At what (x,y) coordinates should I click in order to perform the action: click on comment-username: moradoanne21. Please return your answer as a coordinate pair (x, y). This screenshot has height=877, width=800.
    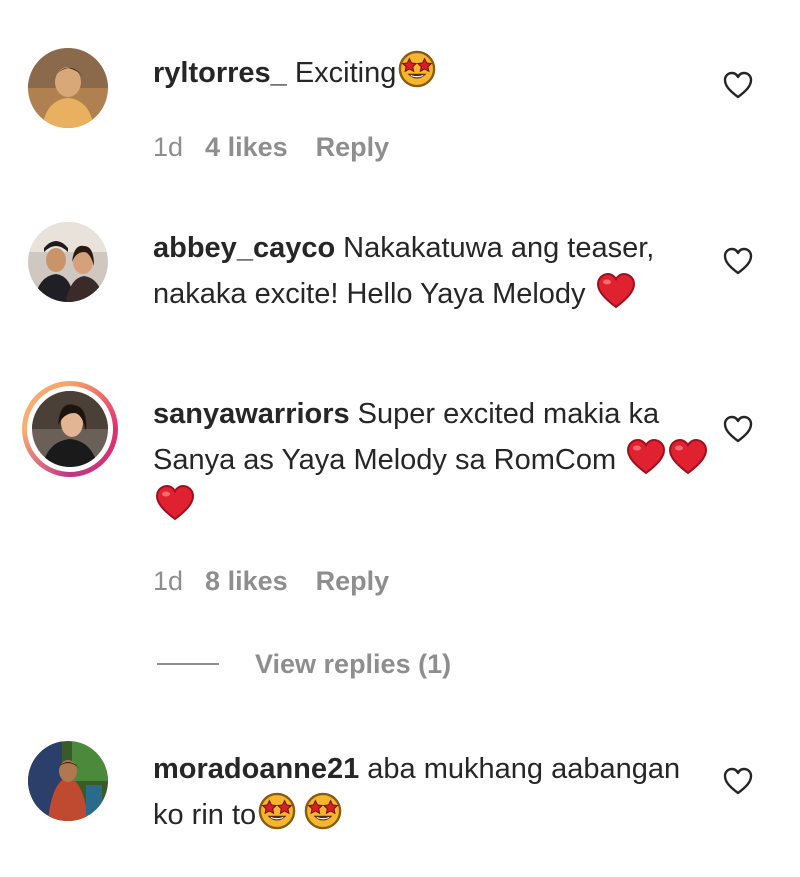
    Looking at the image, I should click on (256, 769).